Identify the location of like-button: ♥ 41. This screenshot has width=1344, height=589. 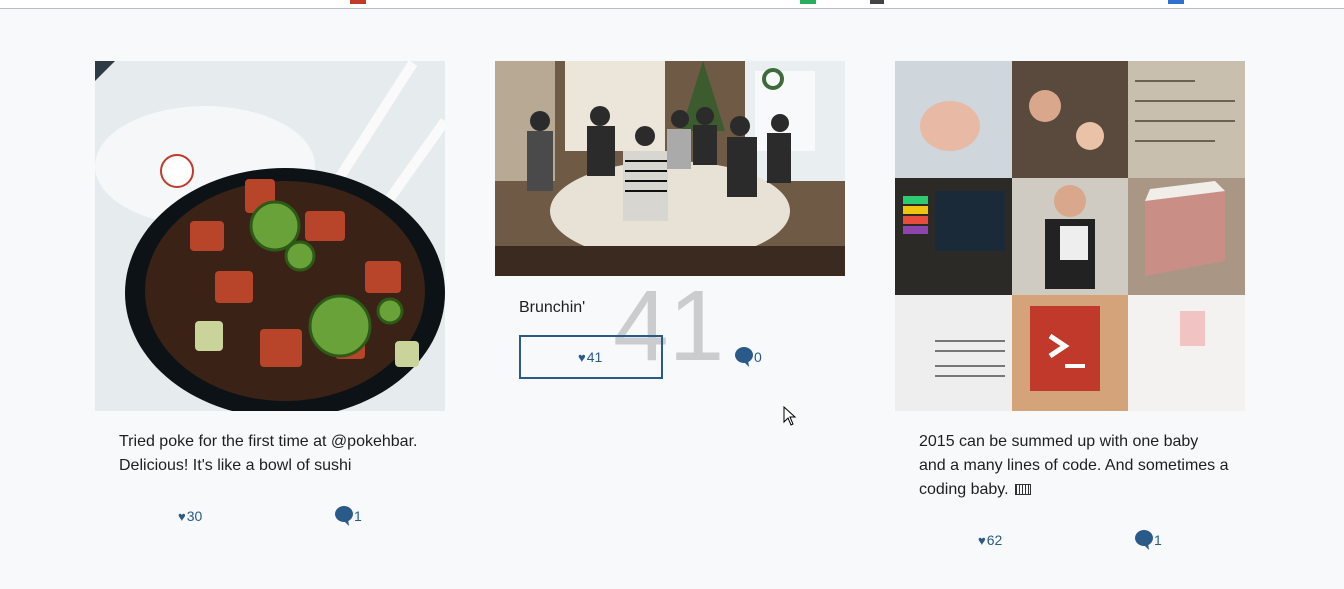
(590, 357).